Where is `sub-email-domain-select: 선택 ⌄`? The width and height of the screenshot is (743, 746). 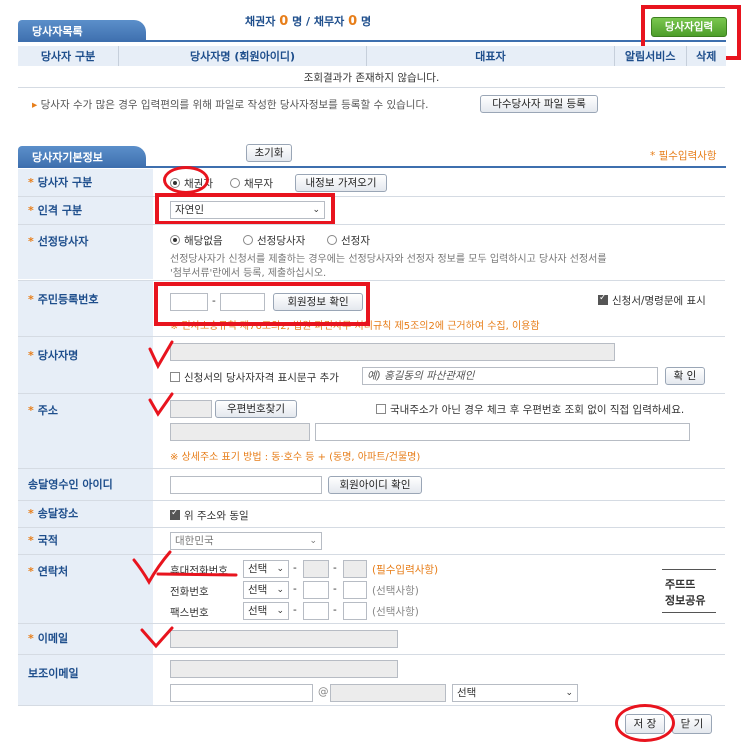
sub-email-domain-select: 선택 ⌄ is located at coordinates (515, 693).